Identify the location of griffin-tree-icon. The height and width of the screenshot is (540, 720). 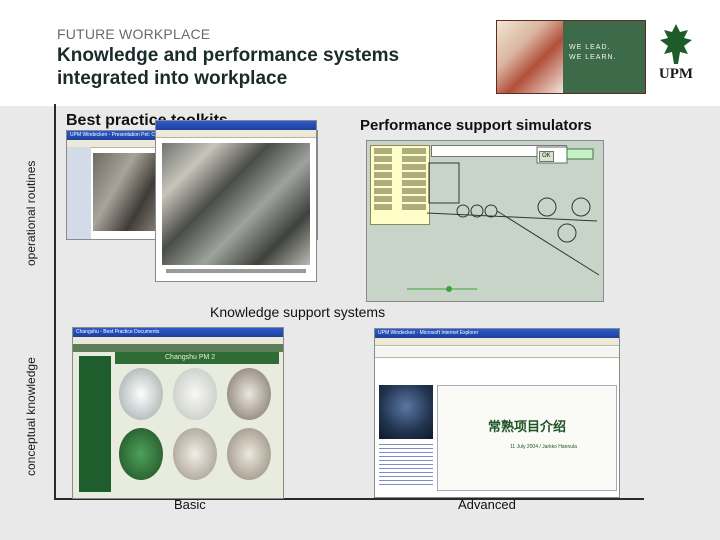
(676, 44).